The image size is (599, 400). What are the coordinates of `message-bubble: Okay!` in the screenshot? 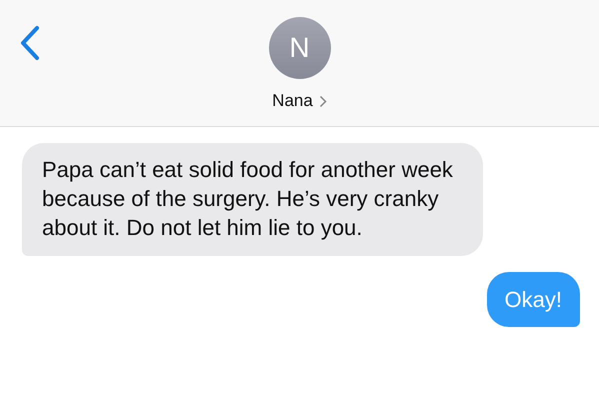 It's located at (533, 299).